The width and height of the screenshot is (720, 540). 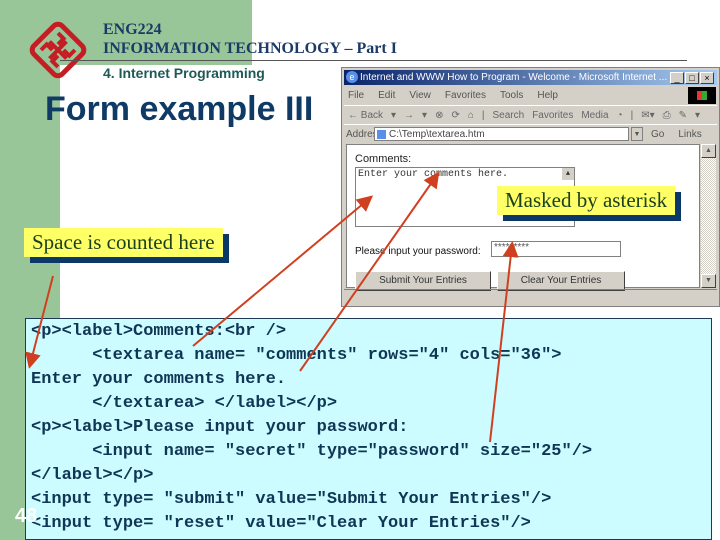 What do you see at coordinates (637, 134) in the screenshot?
I see `address-dropdown-icon: ▼` at bounding box center [637, 134].